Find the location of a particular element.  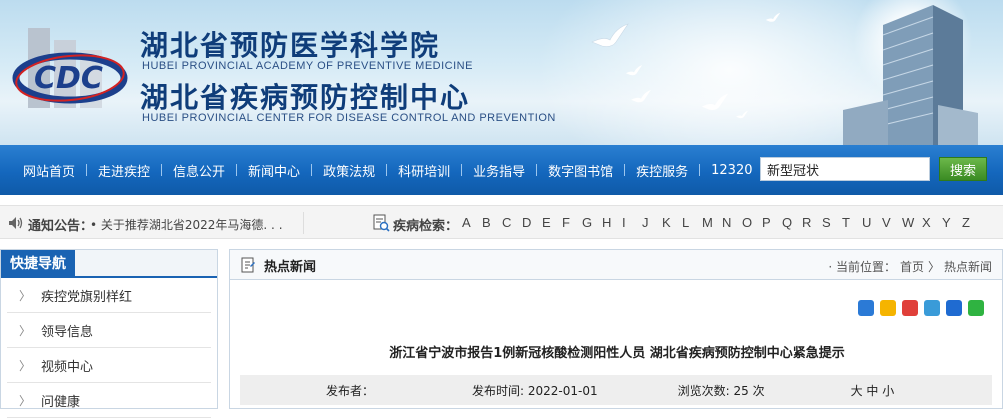

nav-item: 业务指导 is located at coordinates (499, 170).